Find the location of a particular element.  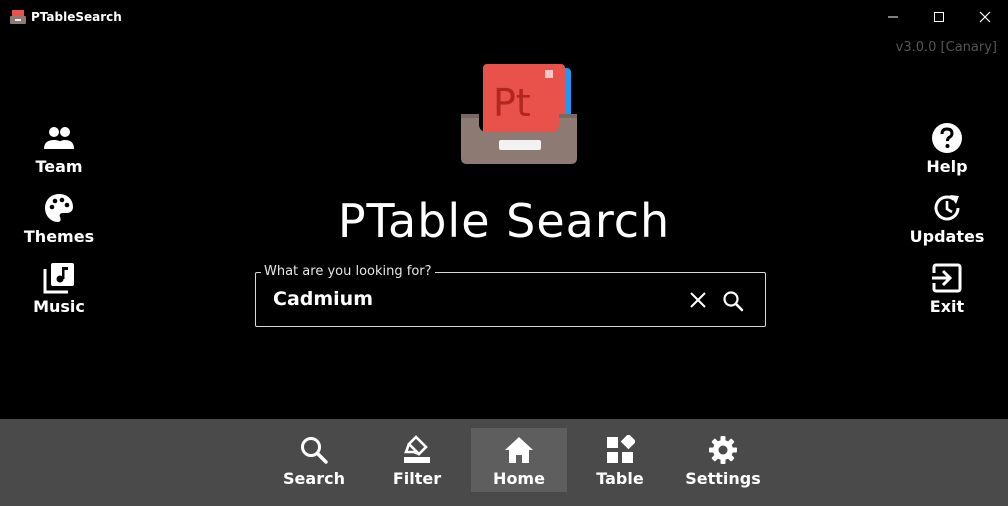

app-logo: Pt is located at coordinates (519, 114).